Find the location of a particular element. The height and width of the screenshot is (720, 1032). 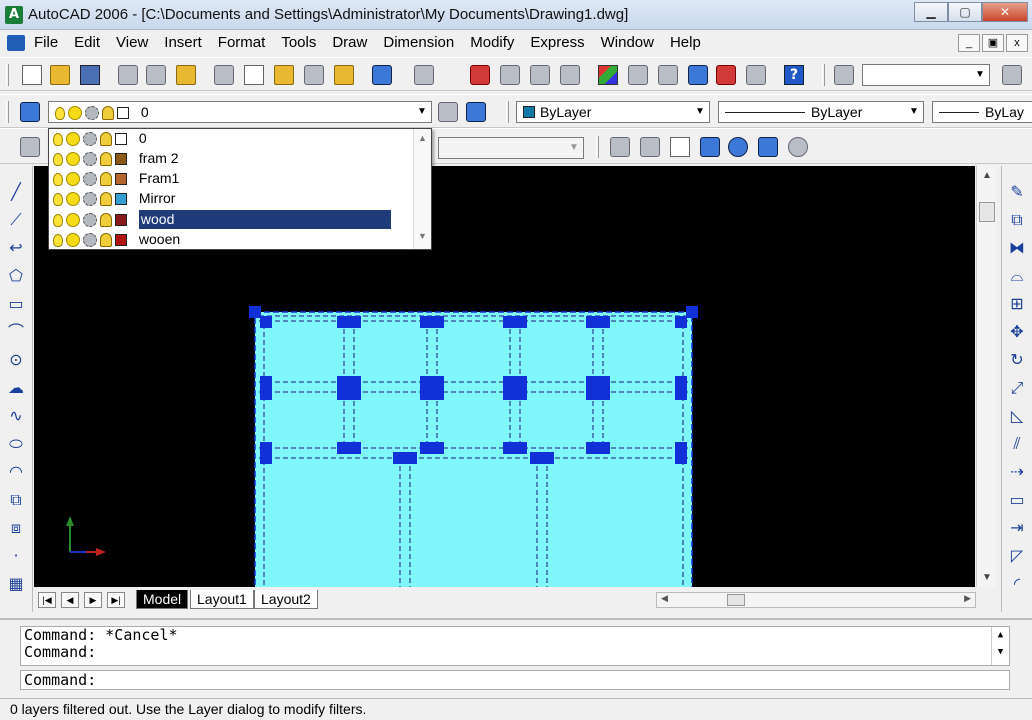

menu-insert: Insert is located at coordinates (183, 42).